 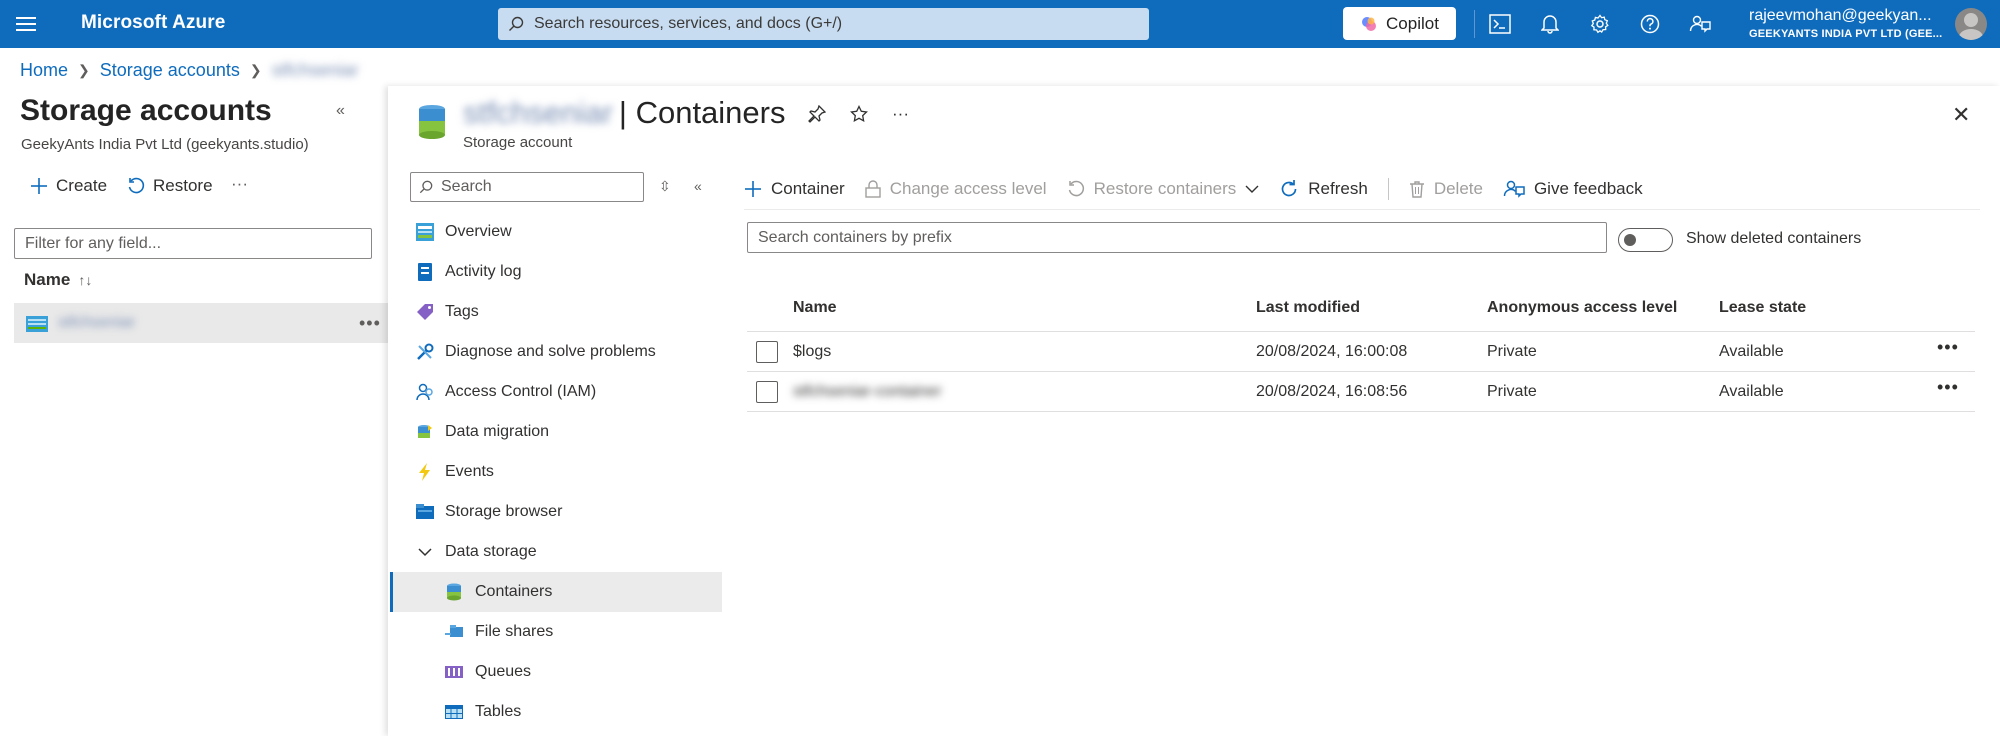 I want to click on gear-icon, so click(x=1600, y=24).